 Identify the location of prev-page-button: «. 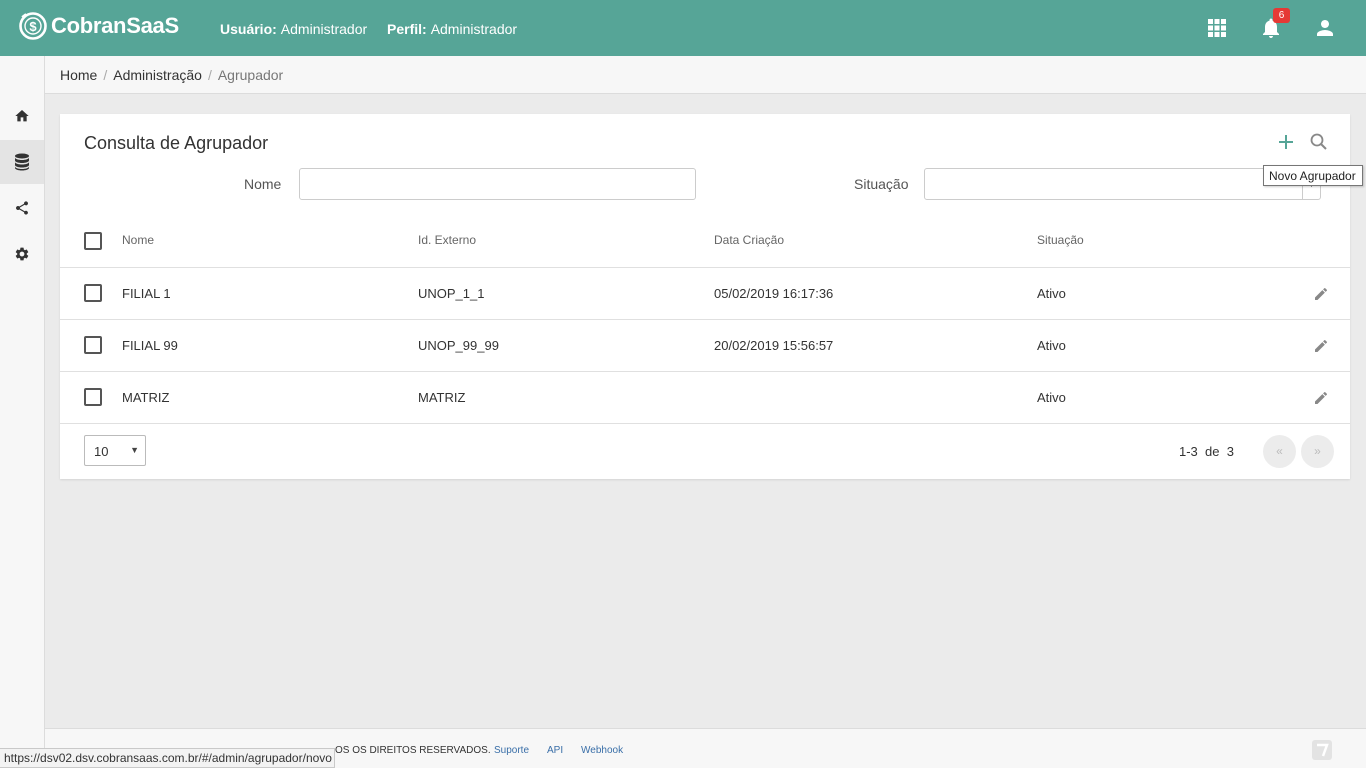
(1279, 451).